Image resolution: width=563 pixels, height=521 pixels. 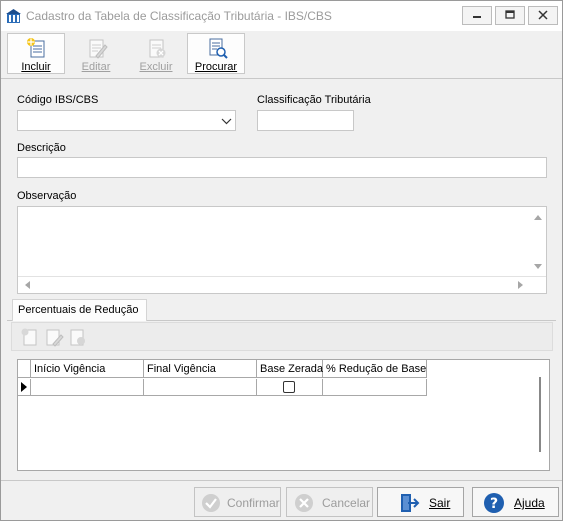 What do you see at coordinates (47, 196) in the screenshot?
I see `observacao-label: Observação` at bounding box center [47, 196].